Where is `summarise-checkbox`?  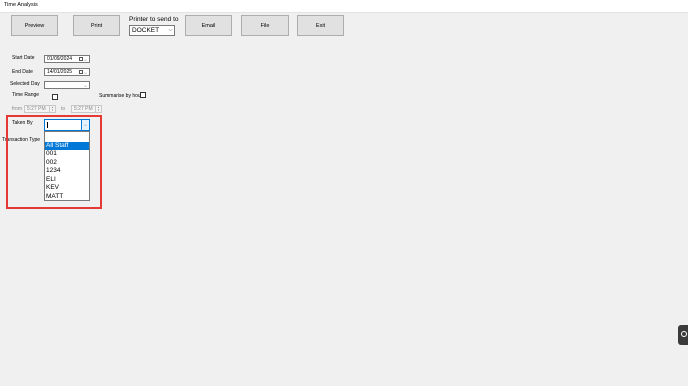 summarise-checkbox is located at coordinates (143, 95).